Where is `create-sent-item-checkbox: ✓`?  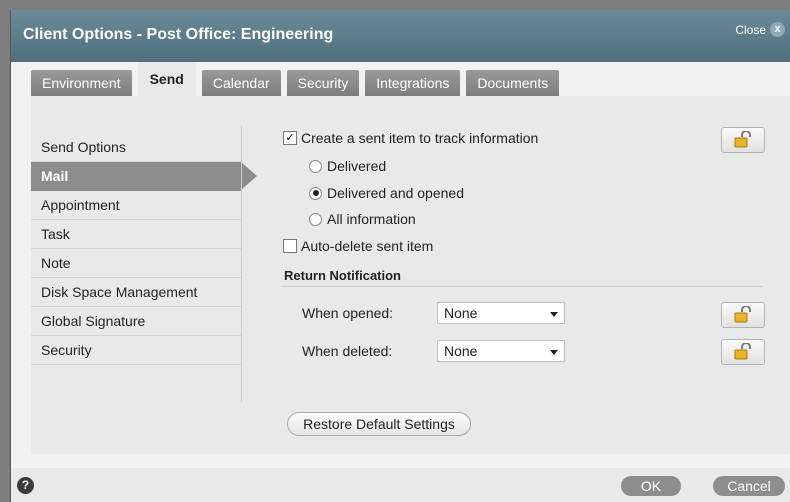
create-sent-item-checkbox: ✓ is located at coordinates (290, 138).